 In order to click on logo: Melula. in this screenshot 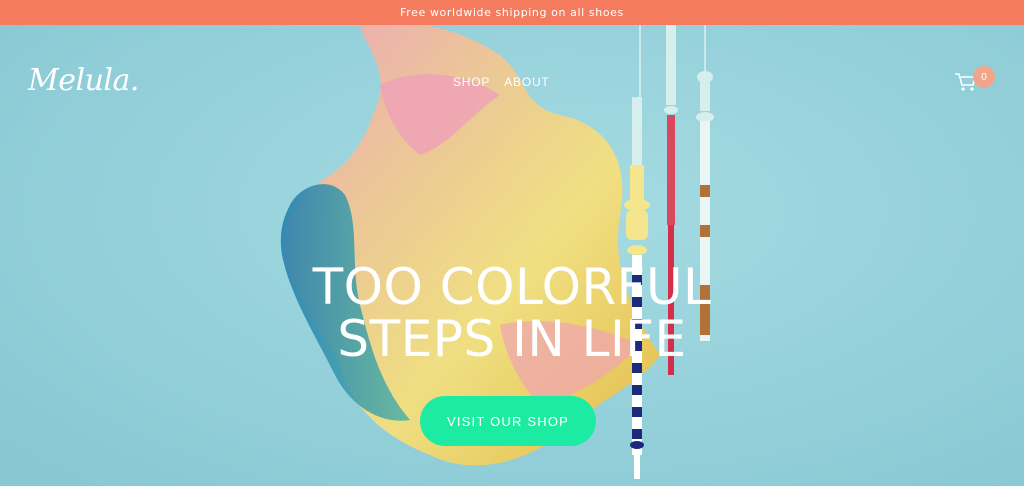, I will do `click(83, 80)`.